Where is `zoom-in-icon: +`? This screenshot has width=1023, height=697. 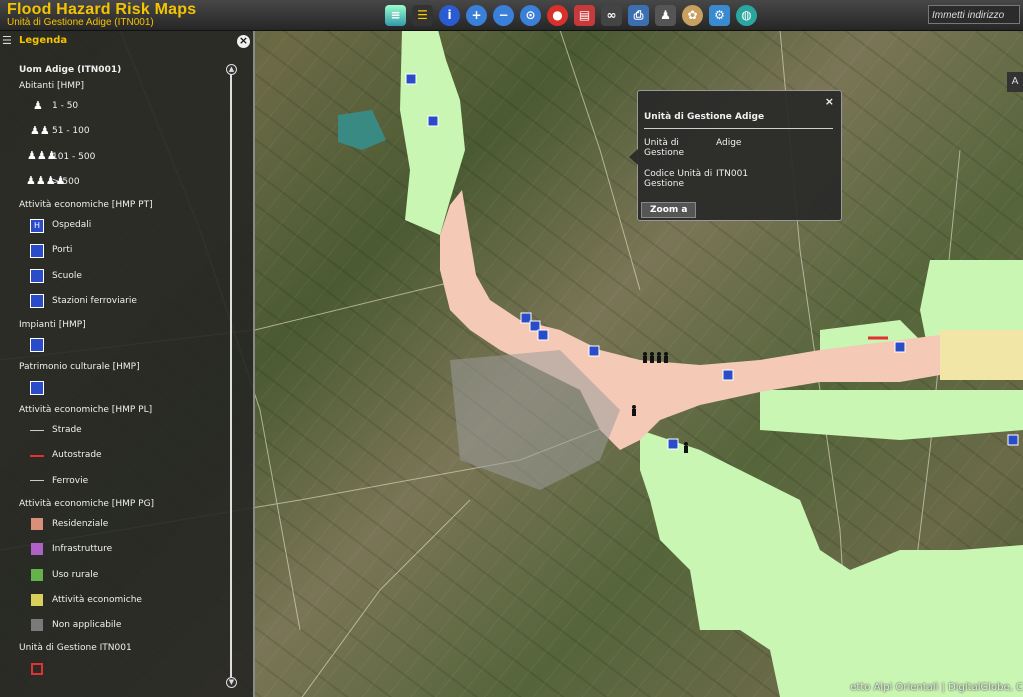 zoom-in-icon: + is located at coordinates (476, 15).